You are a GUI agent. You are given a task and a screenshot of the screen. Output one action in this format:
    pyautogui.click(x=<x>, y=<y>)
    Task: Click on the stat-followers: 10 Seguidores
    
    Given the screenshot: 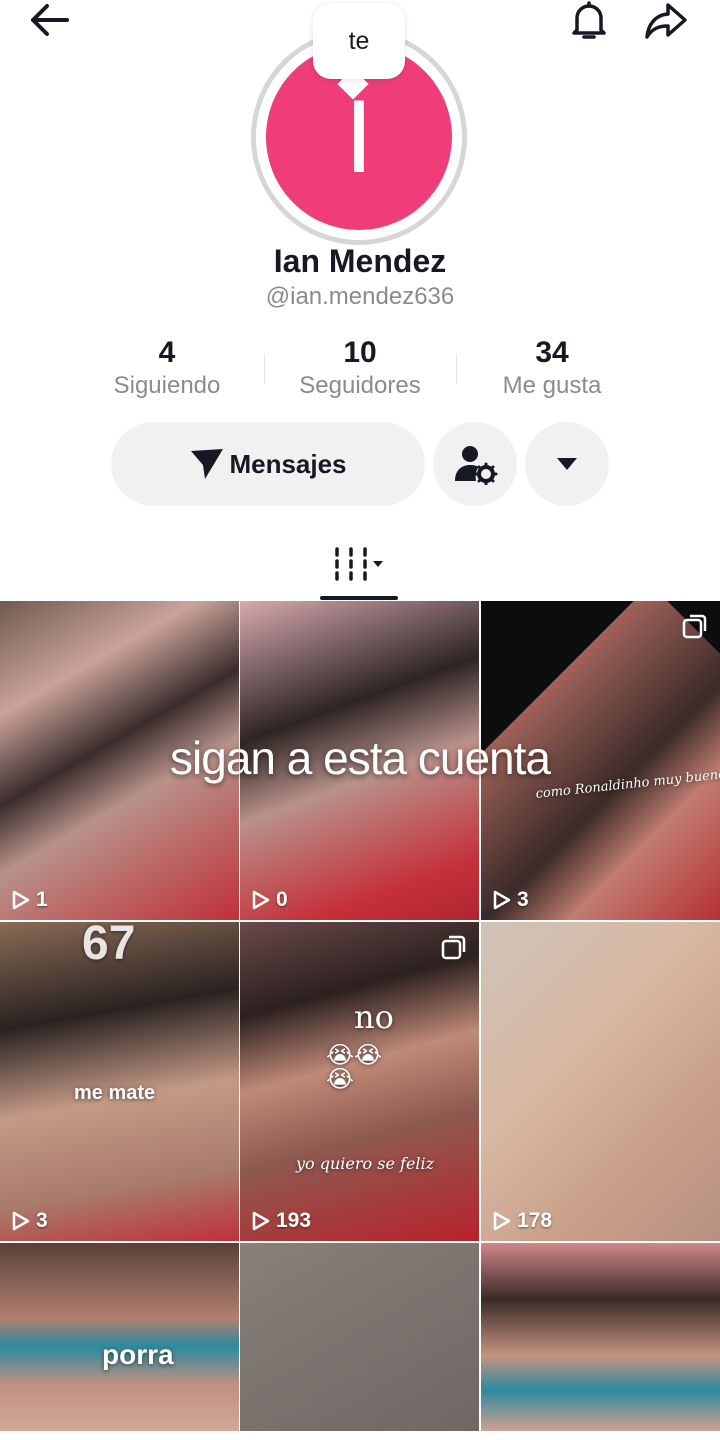 What is the action you would take?
    pyautogui.click(x=360, y=368)
    